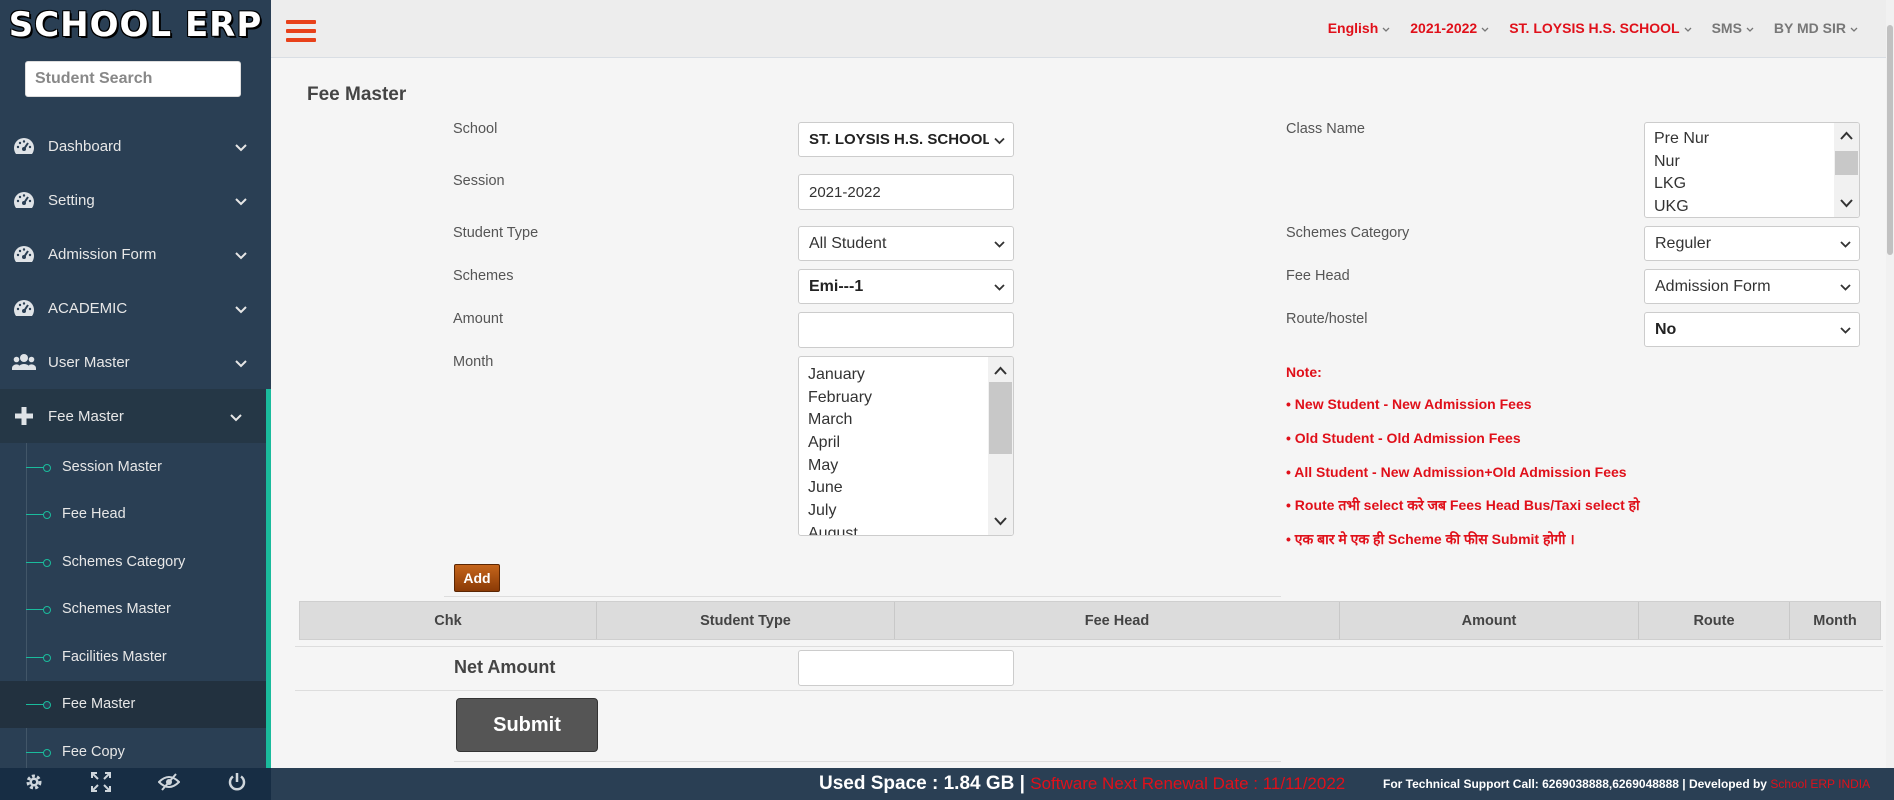 This screenshot has width=1894, height=800. I want to click on submenu-item-session-master: Session Master, so click(133, 467).